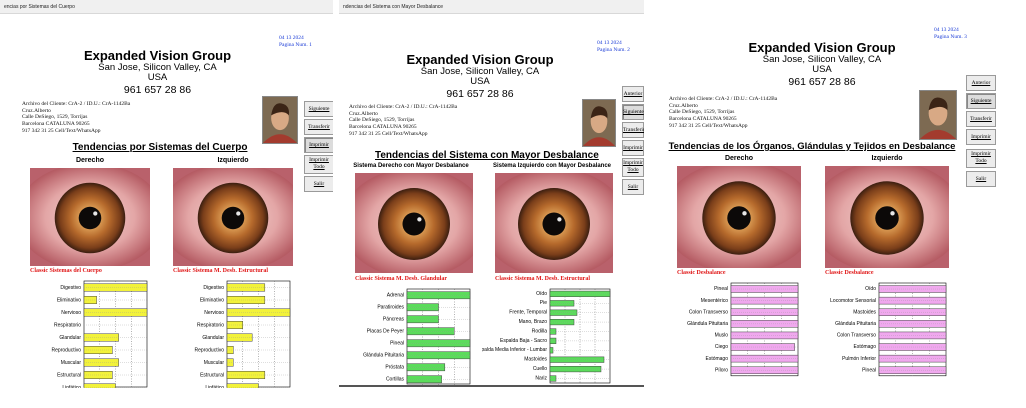 The width and height of the screenshot is (1026, 408). I want to click on left-chart-title: Classic Sistema M. Desb. Estructural, so click(220, 271).